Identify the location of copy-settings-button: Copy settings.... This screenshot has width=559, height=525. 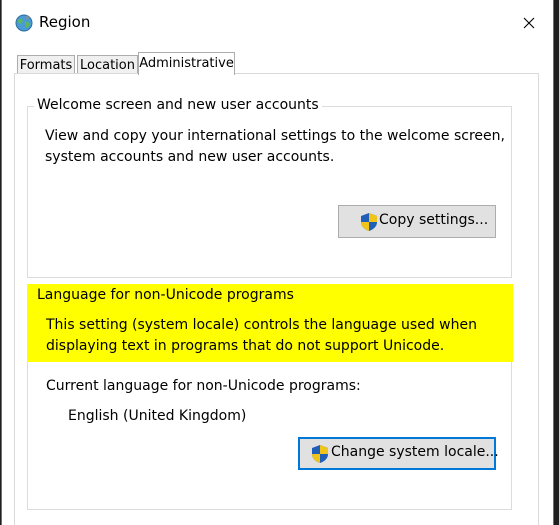
(417, 221).